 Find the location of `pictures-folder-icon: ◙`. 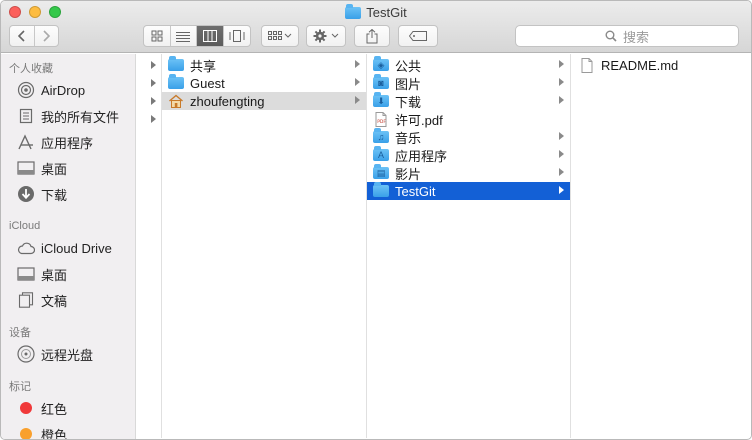

pictures-folder-icon: ◙ is located at coordinates (381, 82).